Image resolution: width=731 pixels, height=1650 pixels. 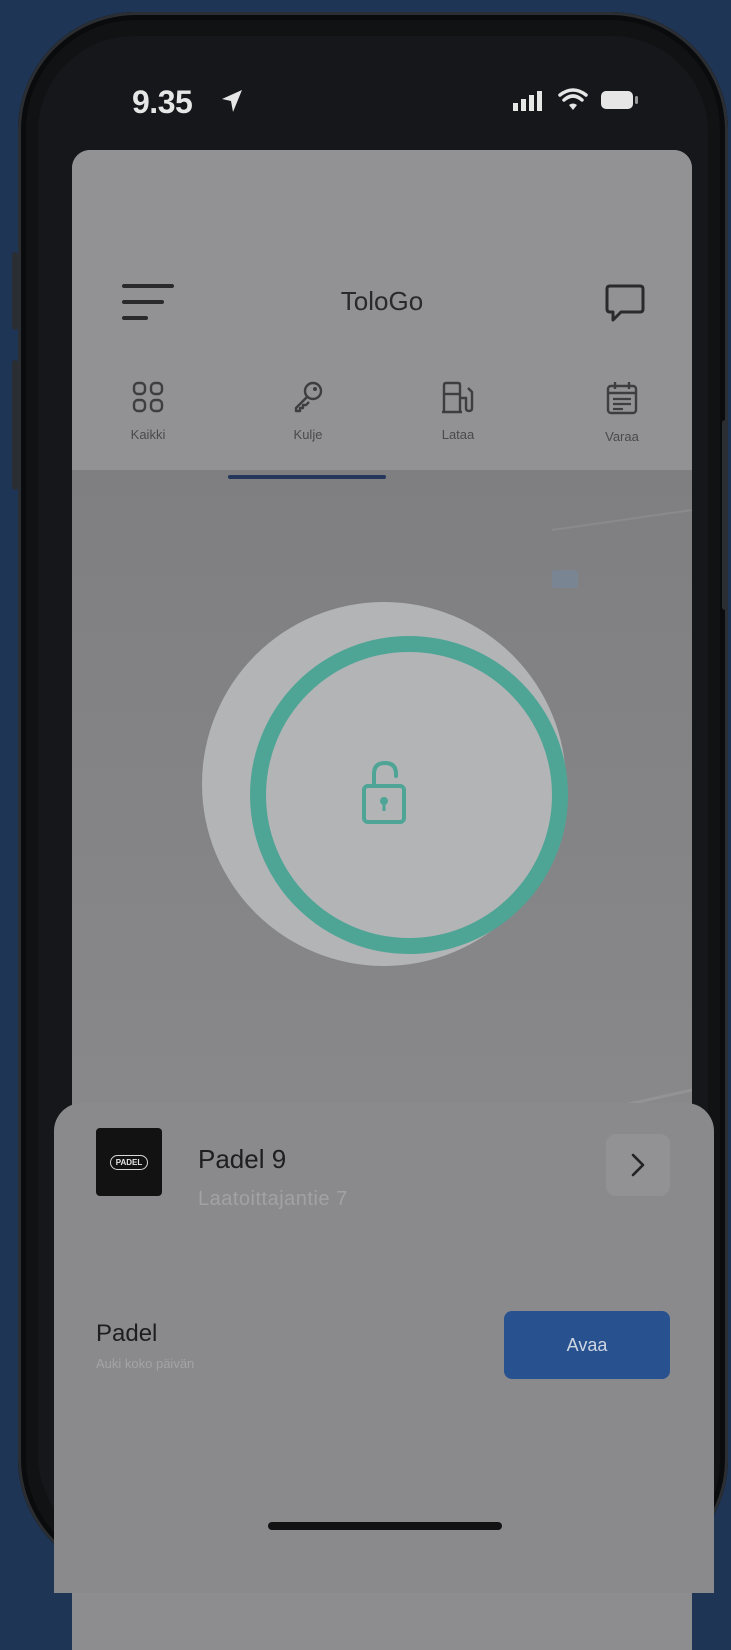 What do you see at coordinates (308, 434) in the screenshot?
I see `tab-kulje-label: Kulje` at bounding box center [308, 434].